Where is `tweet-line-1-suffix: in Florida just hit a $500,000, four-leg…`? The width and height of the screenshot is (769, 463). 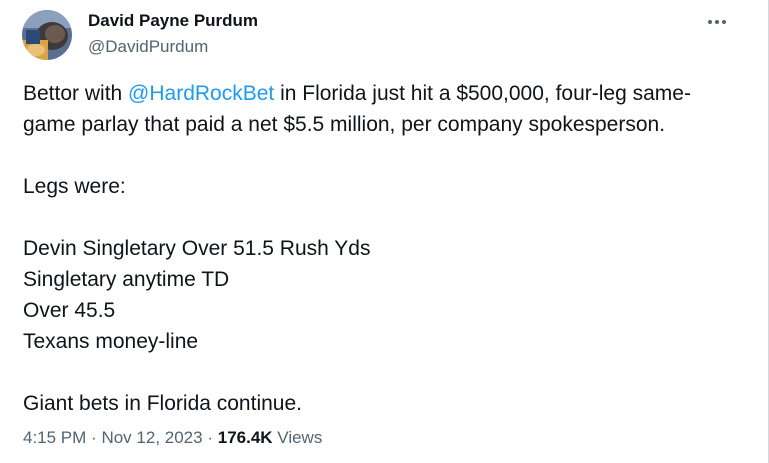
tweet-line-1-suffix: in Florida just hit a $500,000, four-leg… is located at coordinates (482, 93).